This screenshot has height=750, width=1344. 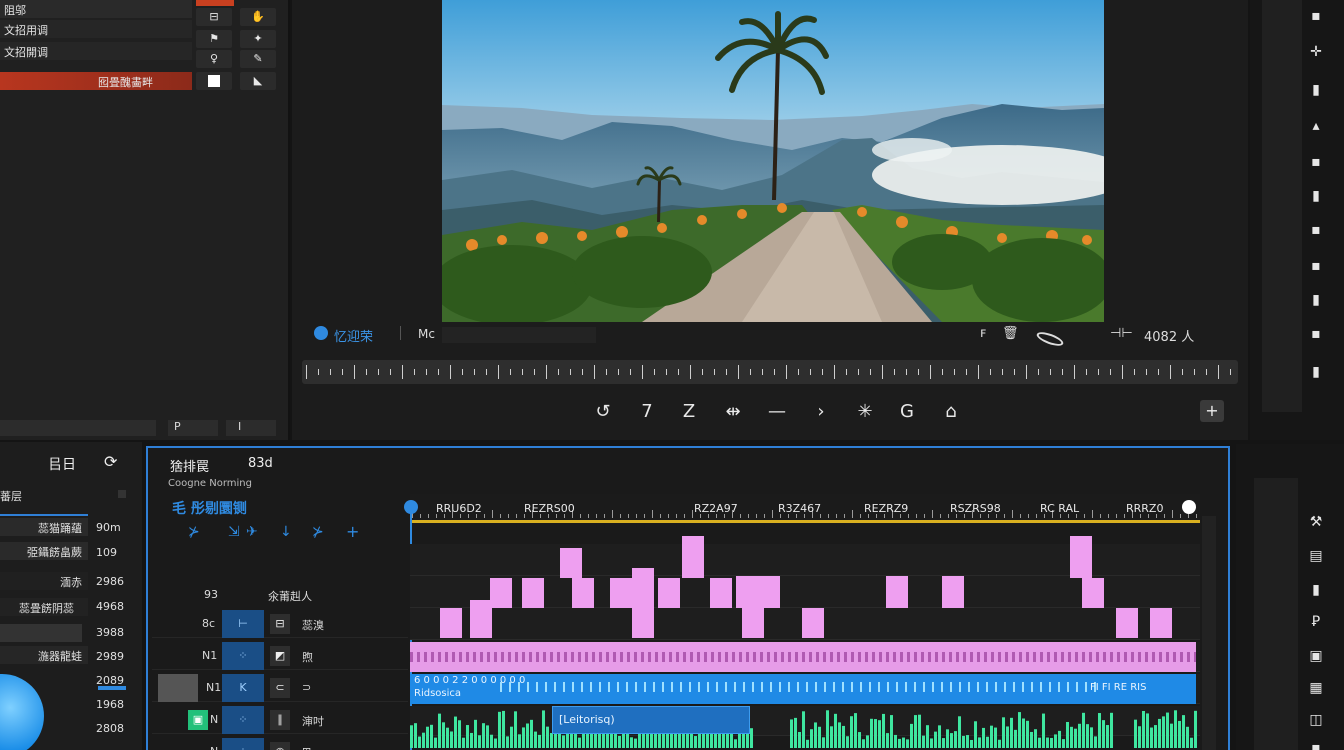 What do you see at coordinates (1316, 300) in the screenshot?
I see `tool-slide-icon: ▮` at bounding box center [1316, 300].